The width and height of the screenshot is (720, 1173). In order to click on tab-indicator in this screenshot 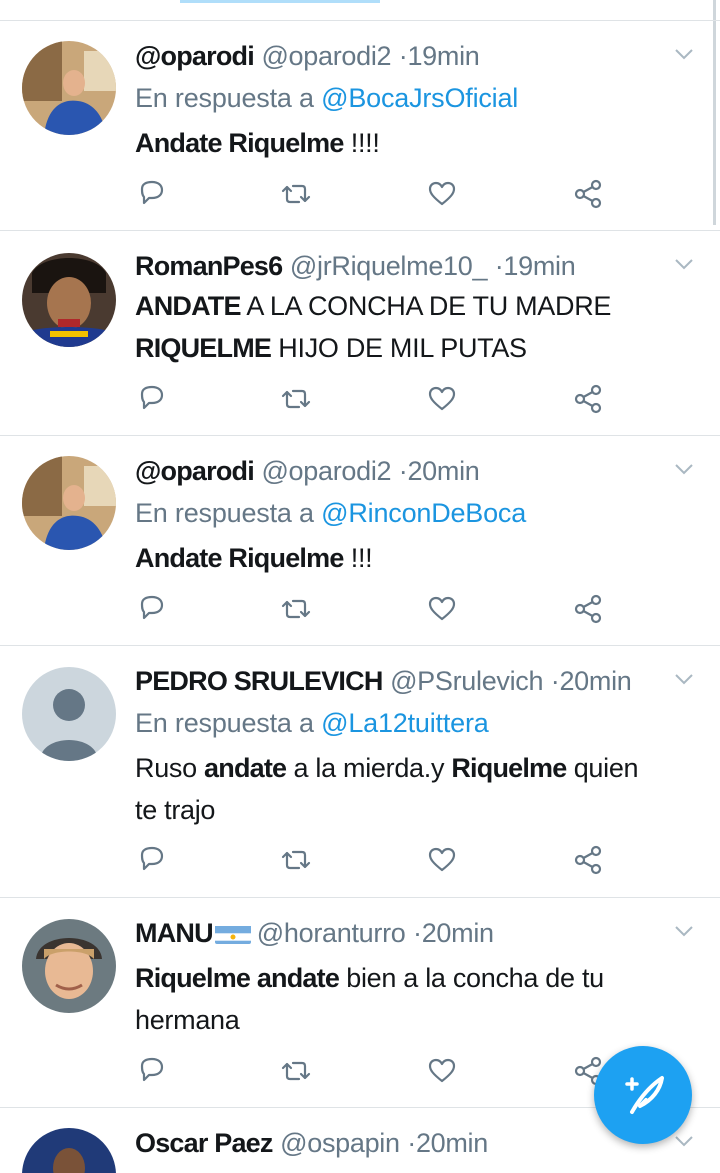, I will do `click(280, 1)`.